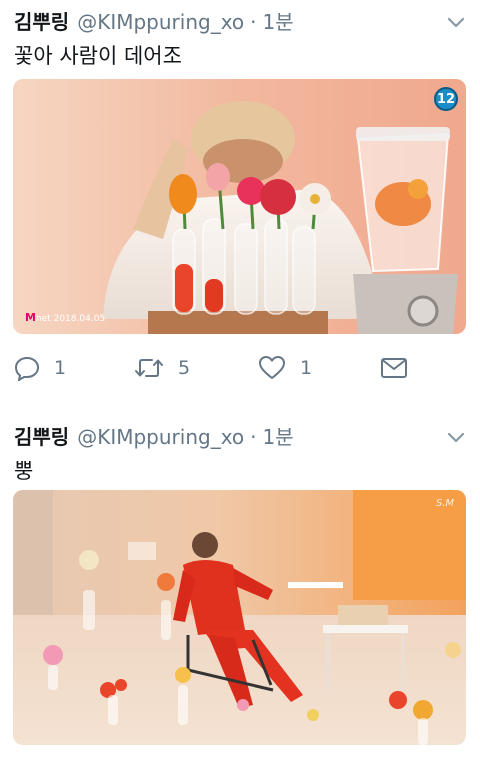 The width and height of the screenshot is (480, 760). I want to click on reply-count: 1, so click(60, 368).